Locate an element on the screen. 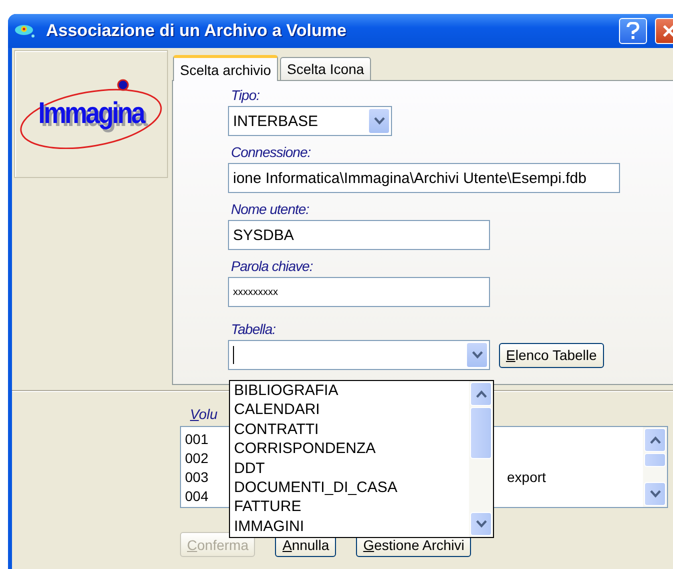 This screenshot has height=569, width=673. field-label: Parola chiave: is located at coordinates (272, 266).